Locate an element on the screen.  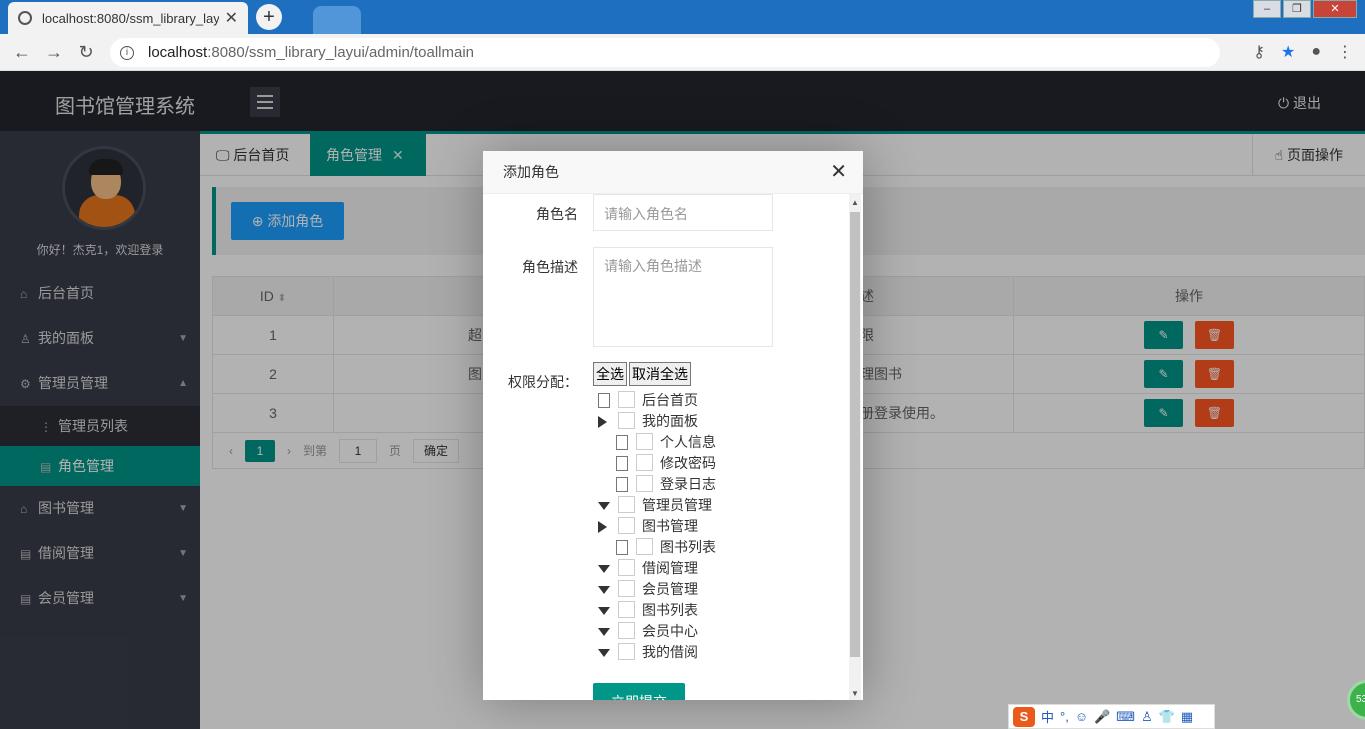
tree-node: 修改密码 is located at coordinates (708, 463).